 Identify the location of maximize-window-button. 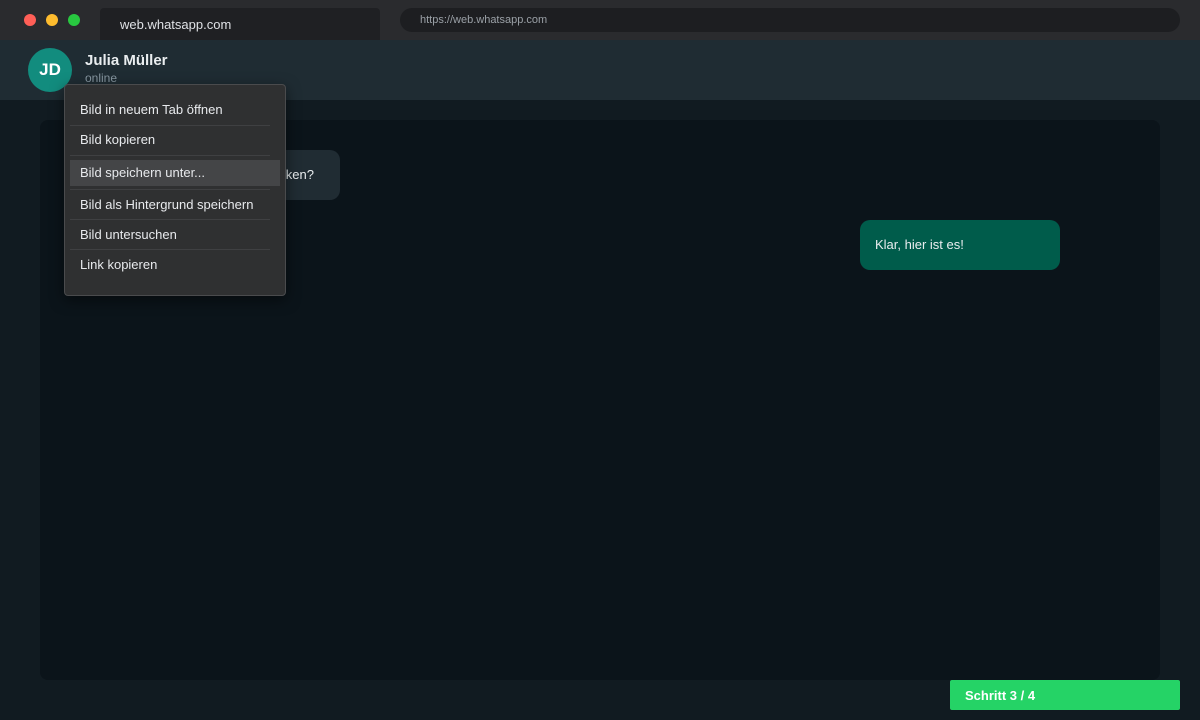
(74, 20).